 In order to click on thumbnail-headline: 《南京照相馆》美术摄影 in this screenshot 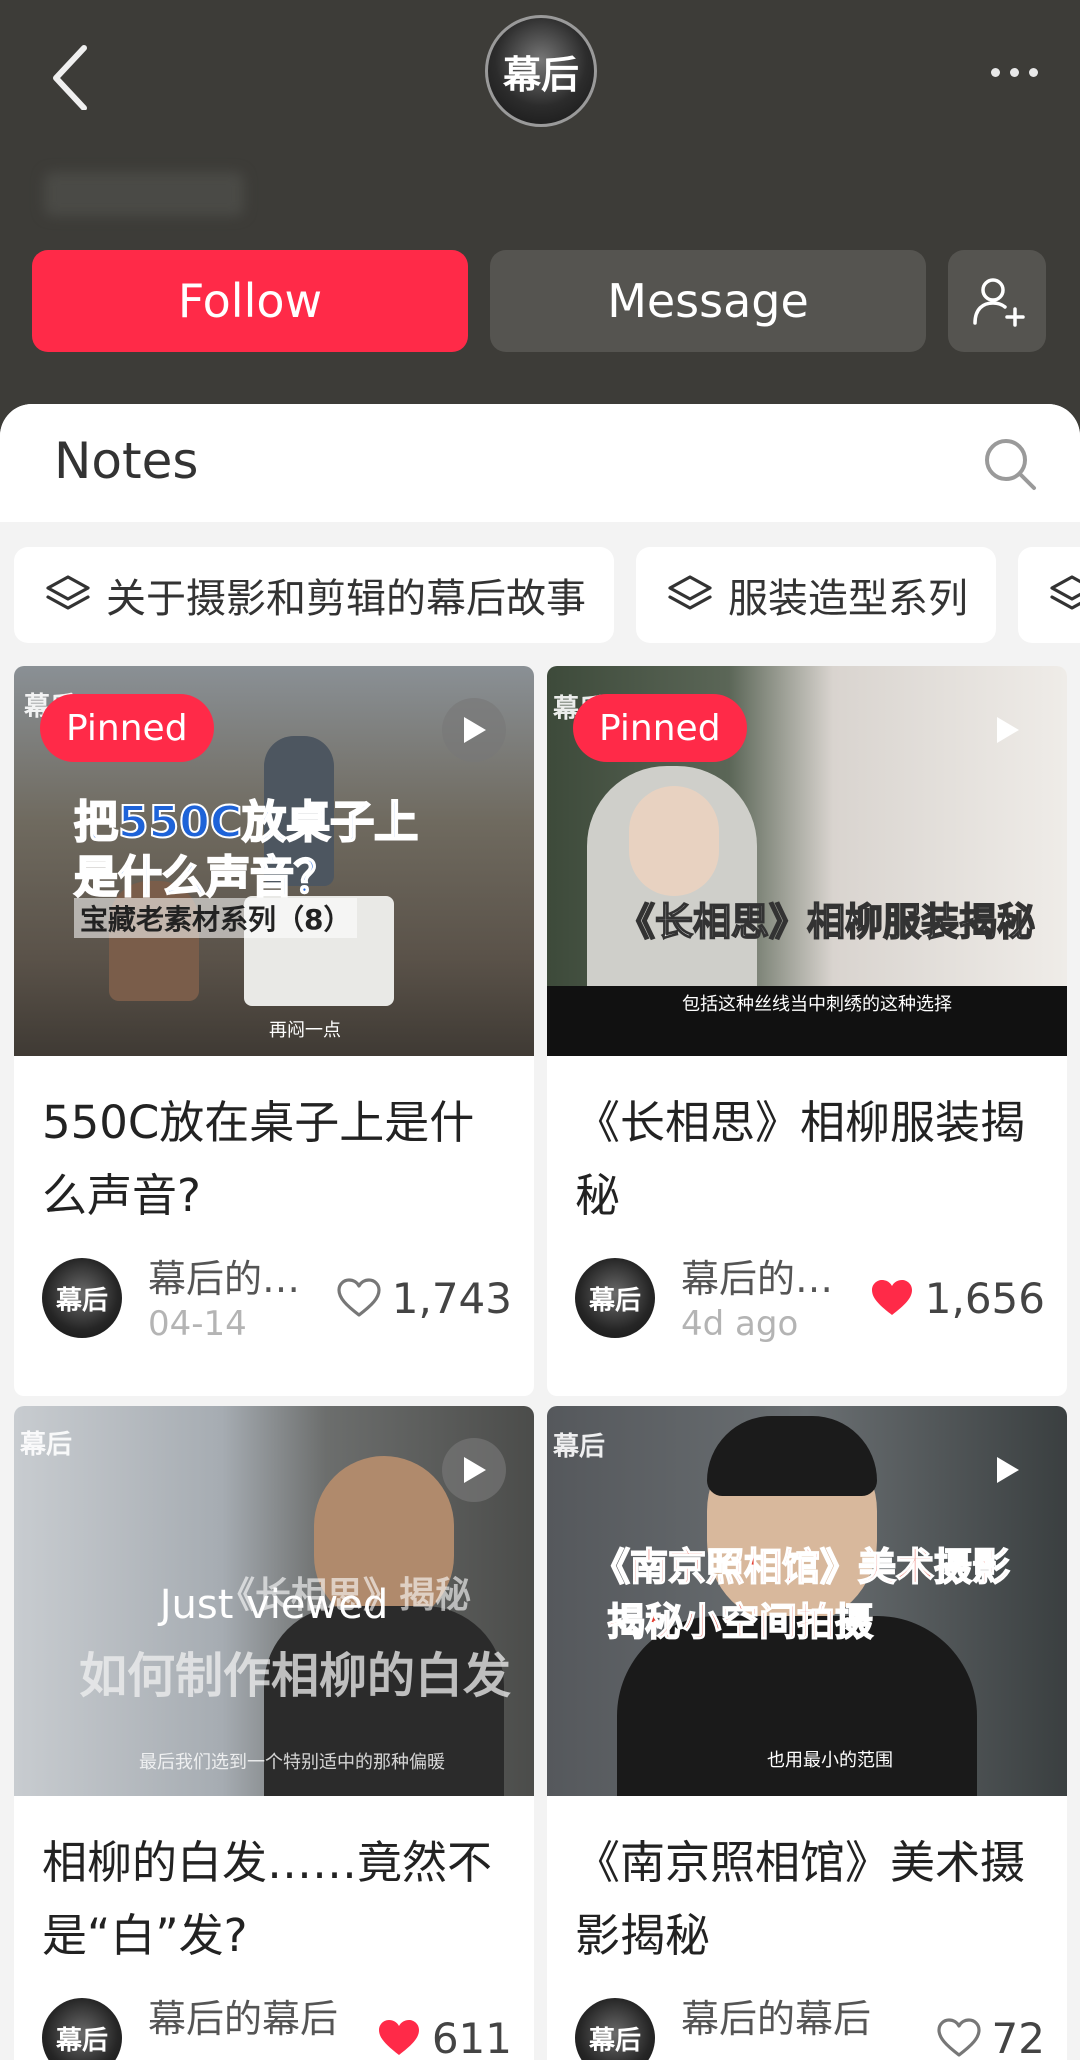, I will do `click(801, 1567)`.